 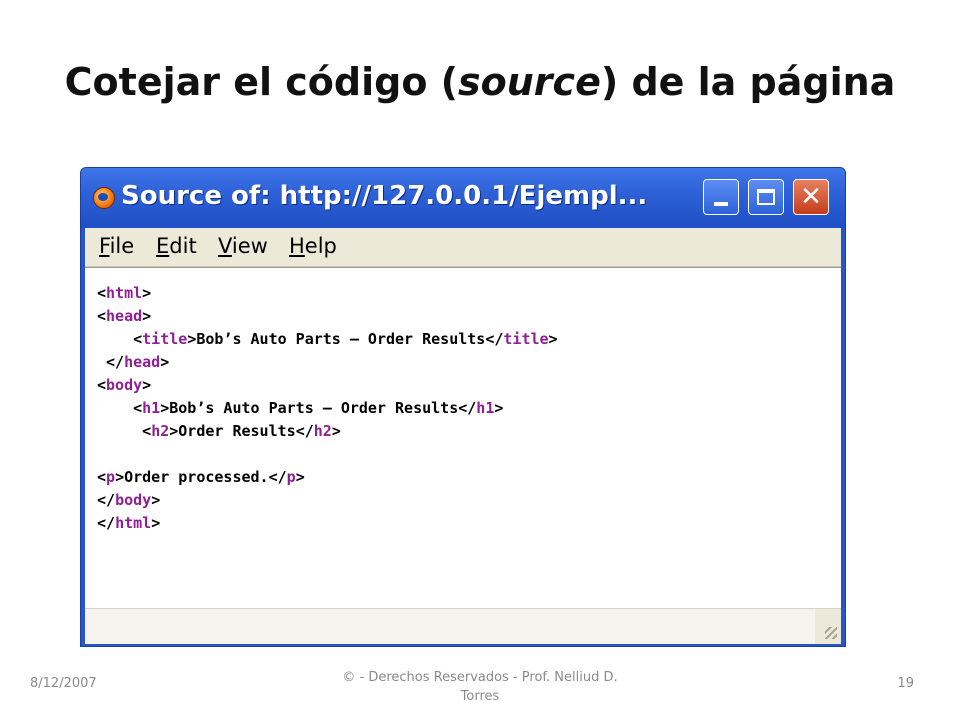 What do you see at coordinates (905, 683) in the screenshot?
I see `slide-number: 19` at bounding box center [905, 683].